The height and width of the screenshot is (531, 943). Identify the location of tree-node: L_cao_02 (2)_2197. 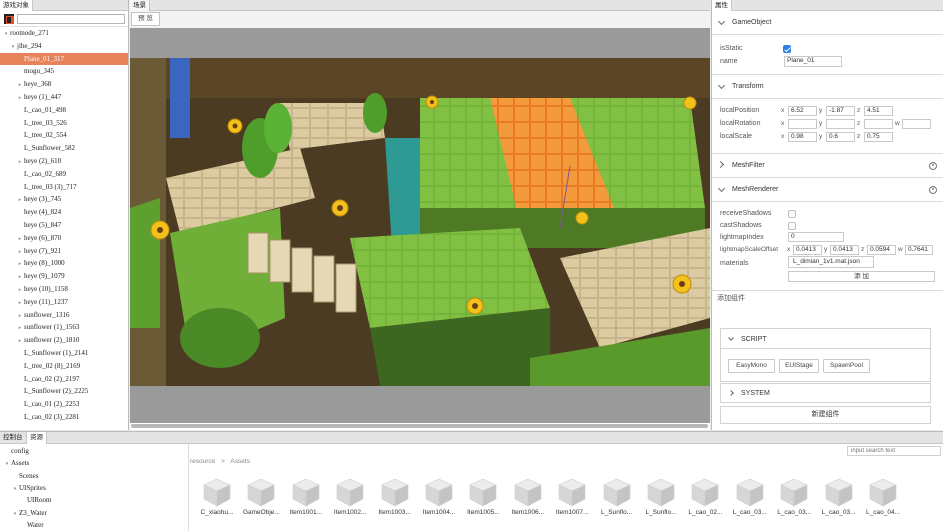
(64, 379).